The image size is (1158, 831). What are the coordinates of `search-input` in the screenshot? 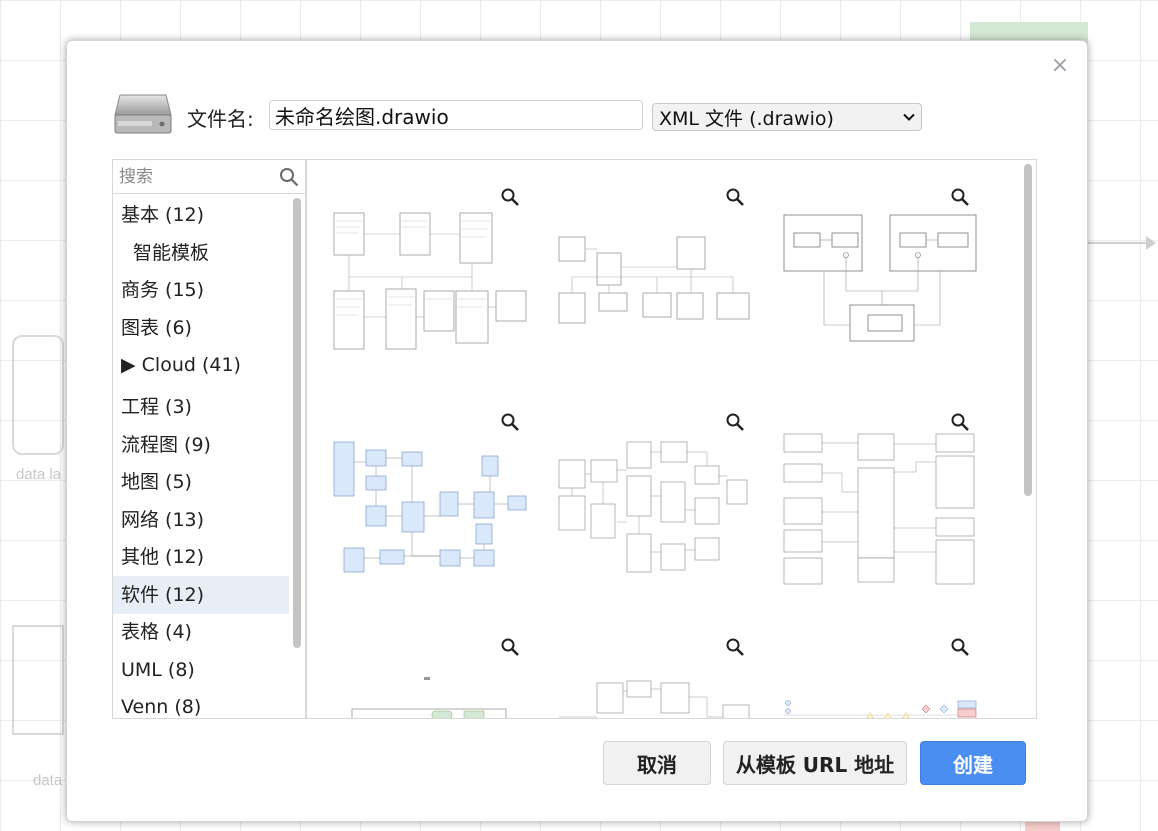 It's located at (209, 177).